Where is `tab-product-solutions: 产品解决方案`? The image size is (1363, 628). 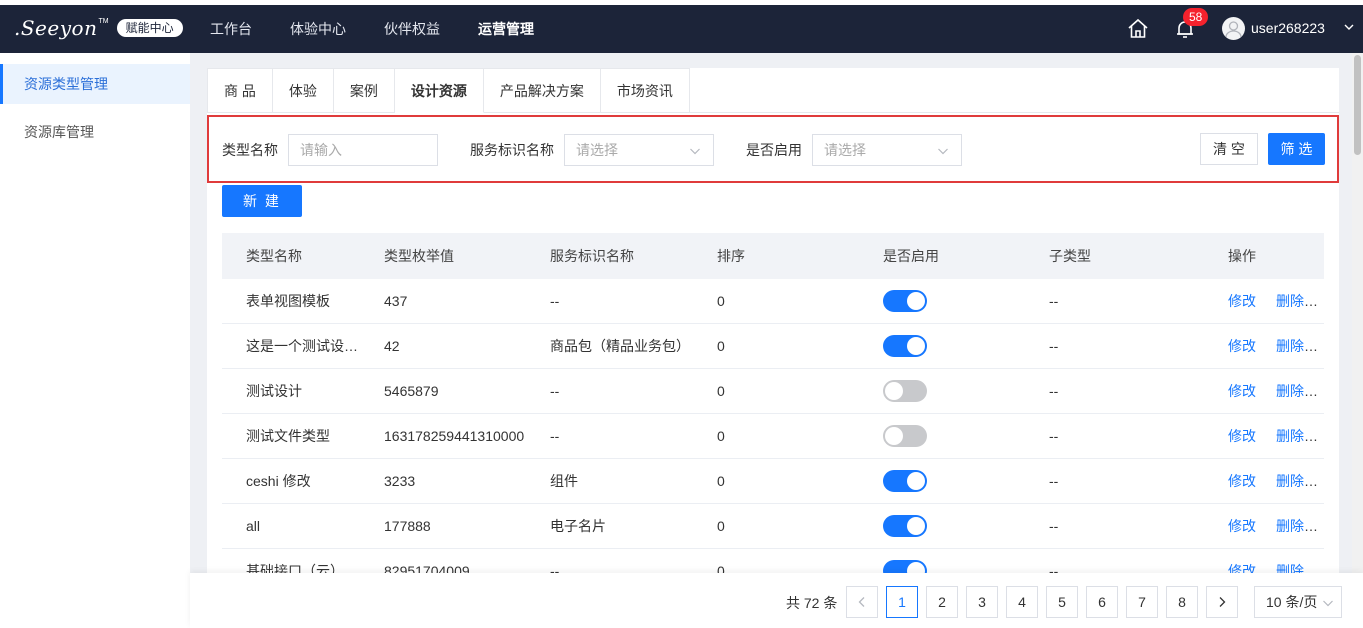
tab-product-solutions: 产品解决方案 is located at coordinates (542, 90).